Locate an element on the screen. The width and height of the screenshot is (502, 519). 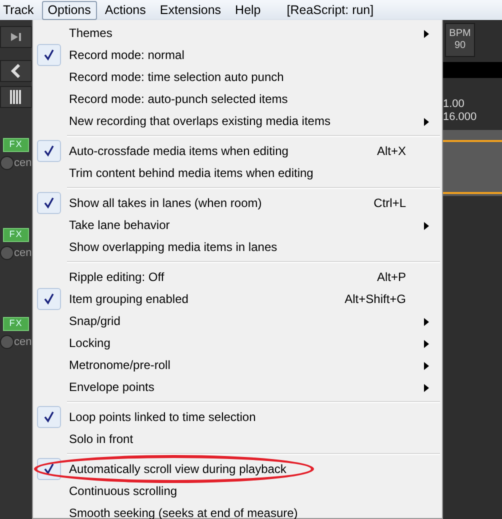
menu-item: Trim content behind media items when editing is located at coordinates (237, 173).